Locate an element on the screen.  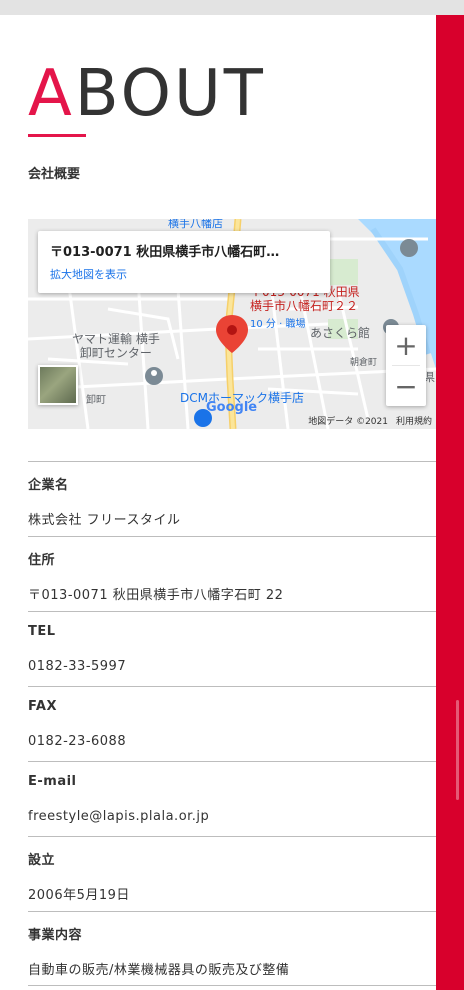
info-row-established: 設立 2006年5月19日 is located at coordinates (232, 873).